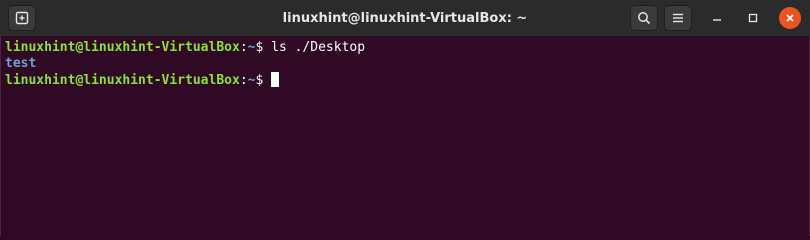 Image resolution: width=810 pixels, height=240 pixels. I want to click on terminal-line-2: test, so click(407, 64).